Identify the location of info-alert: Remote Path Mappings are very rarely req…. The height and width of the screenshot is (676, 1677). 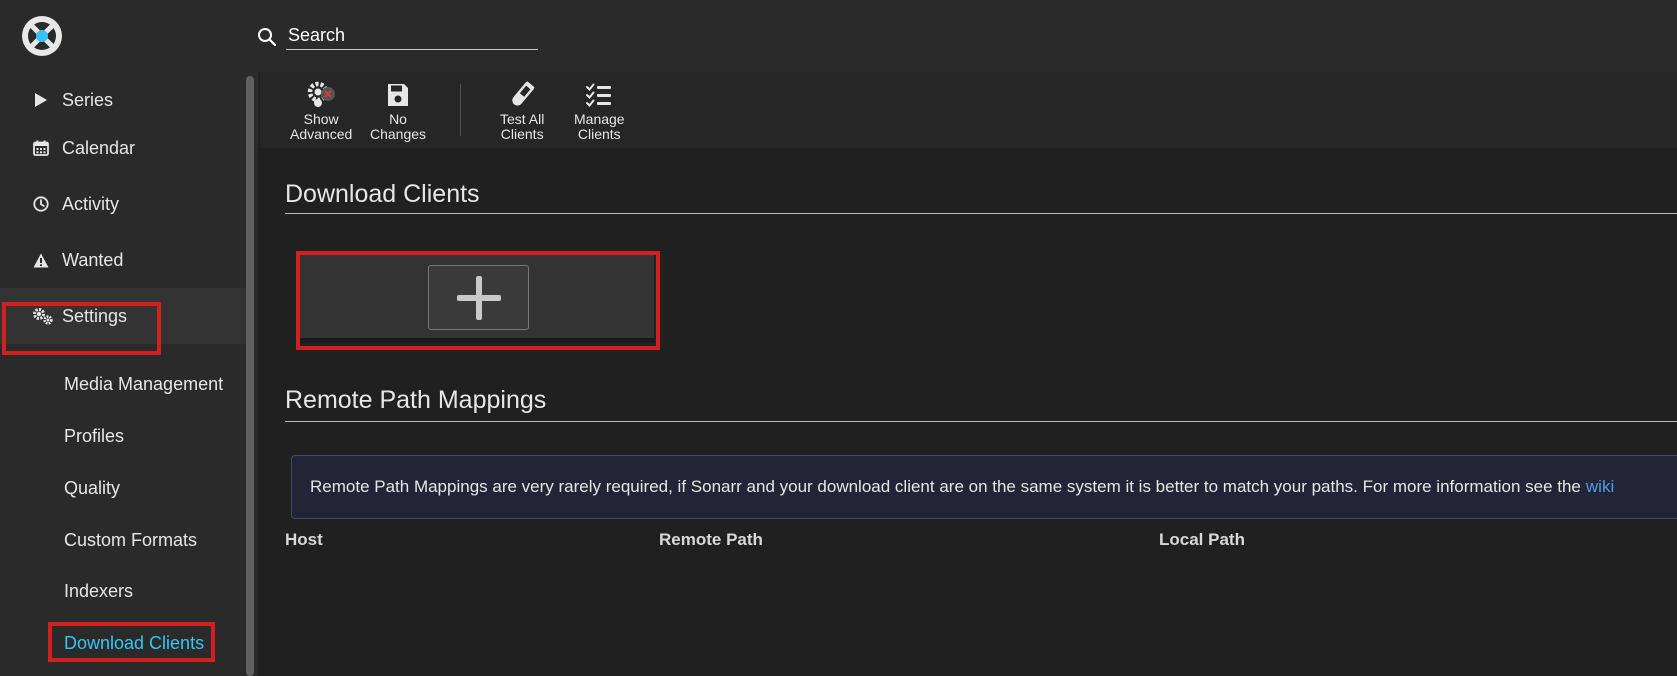
(984, 487).